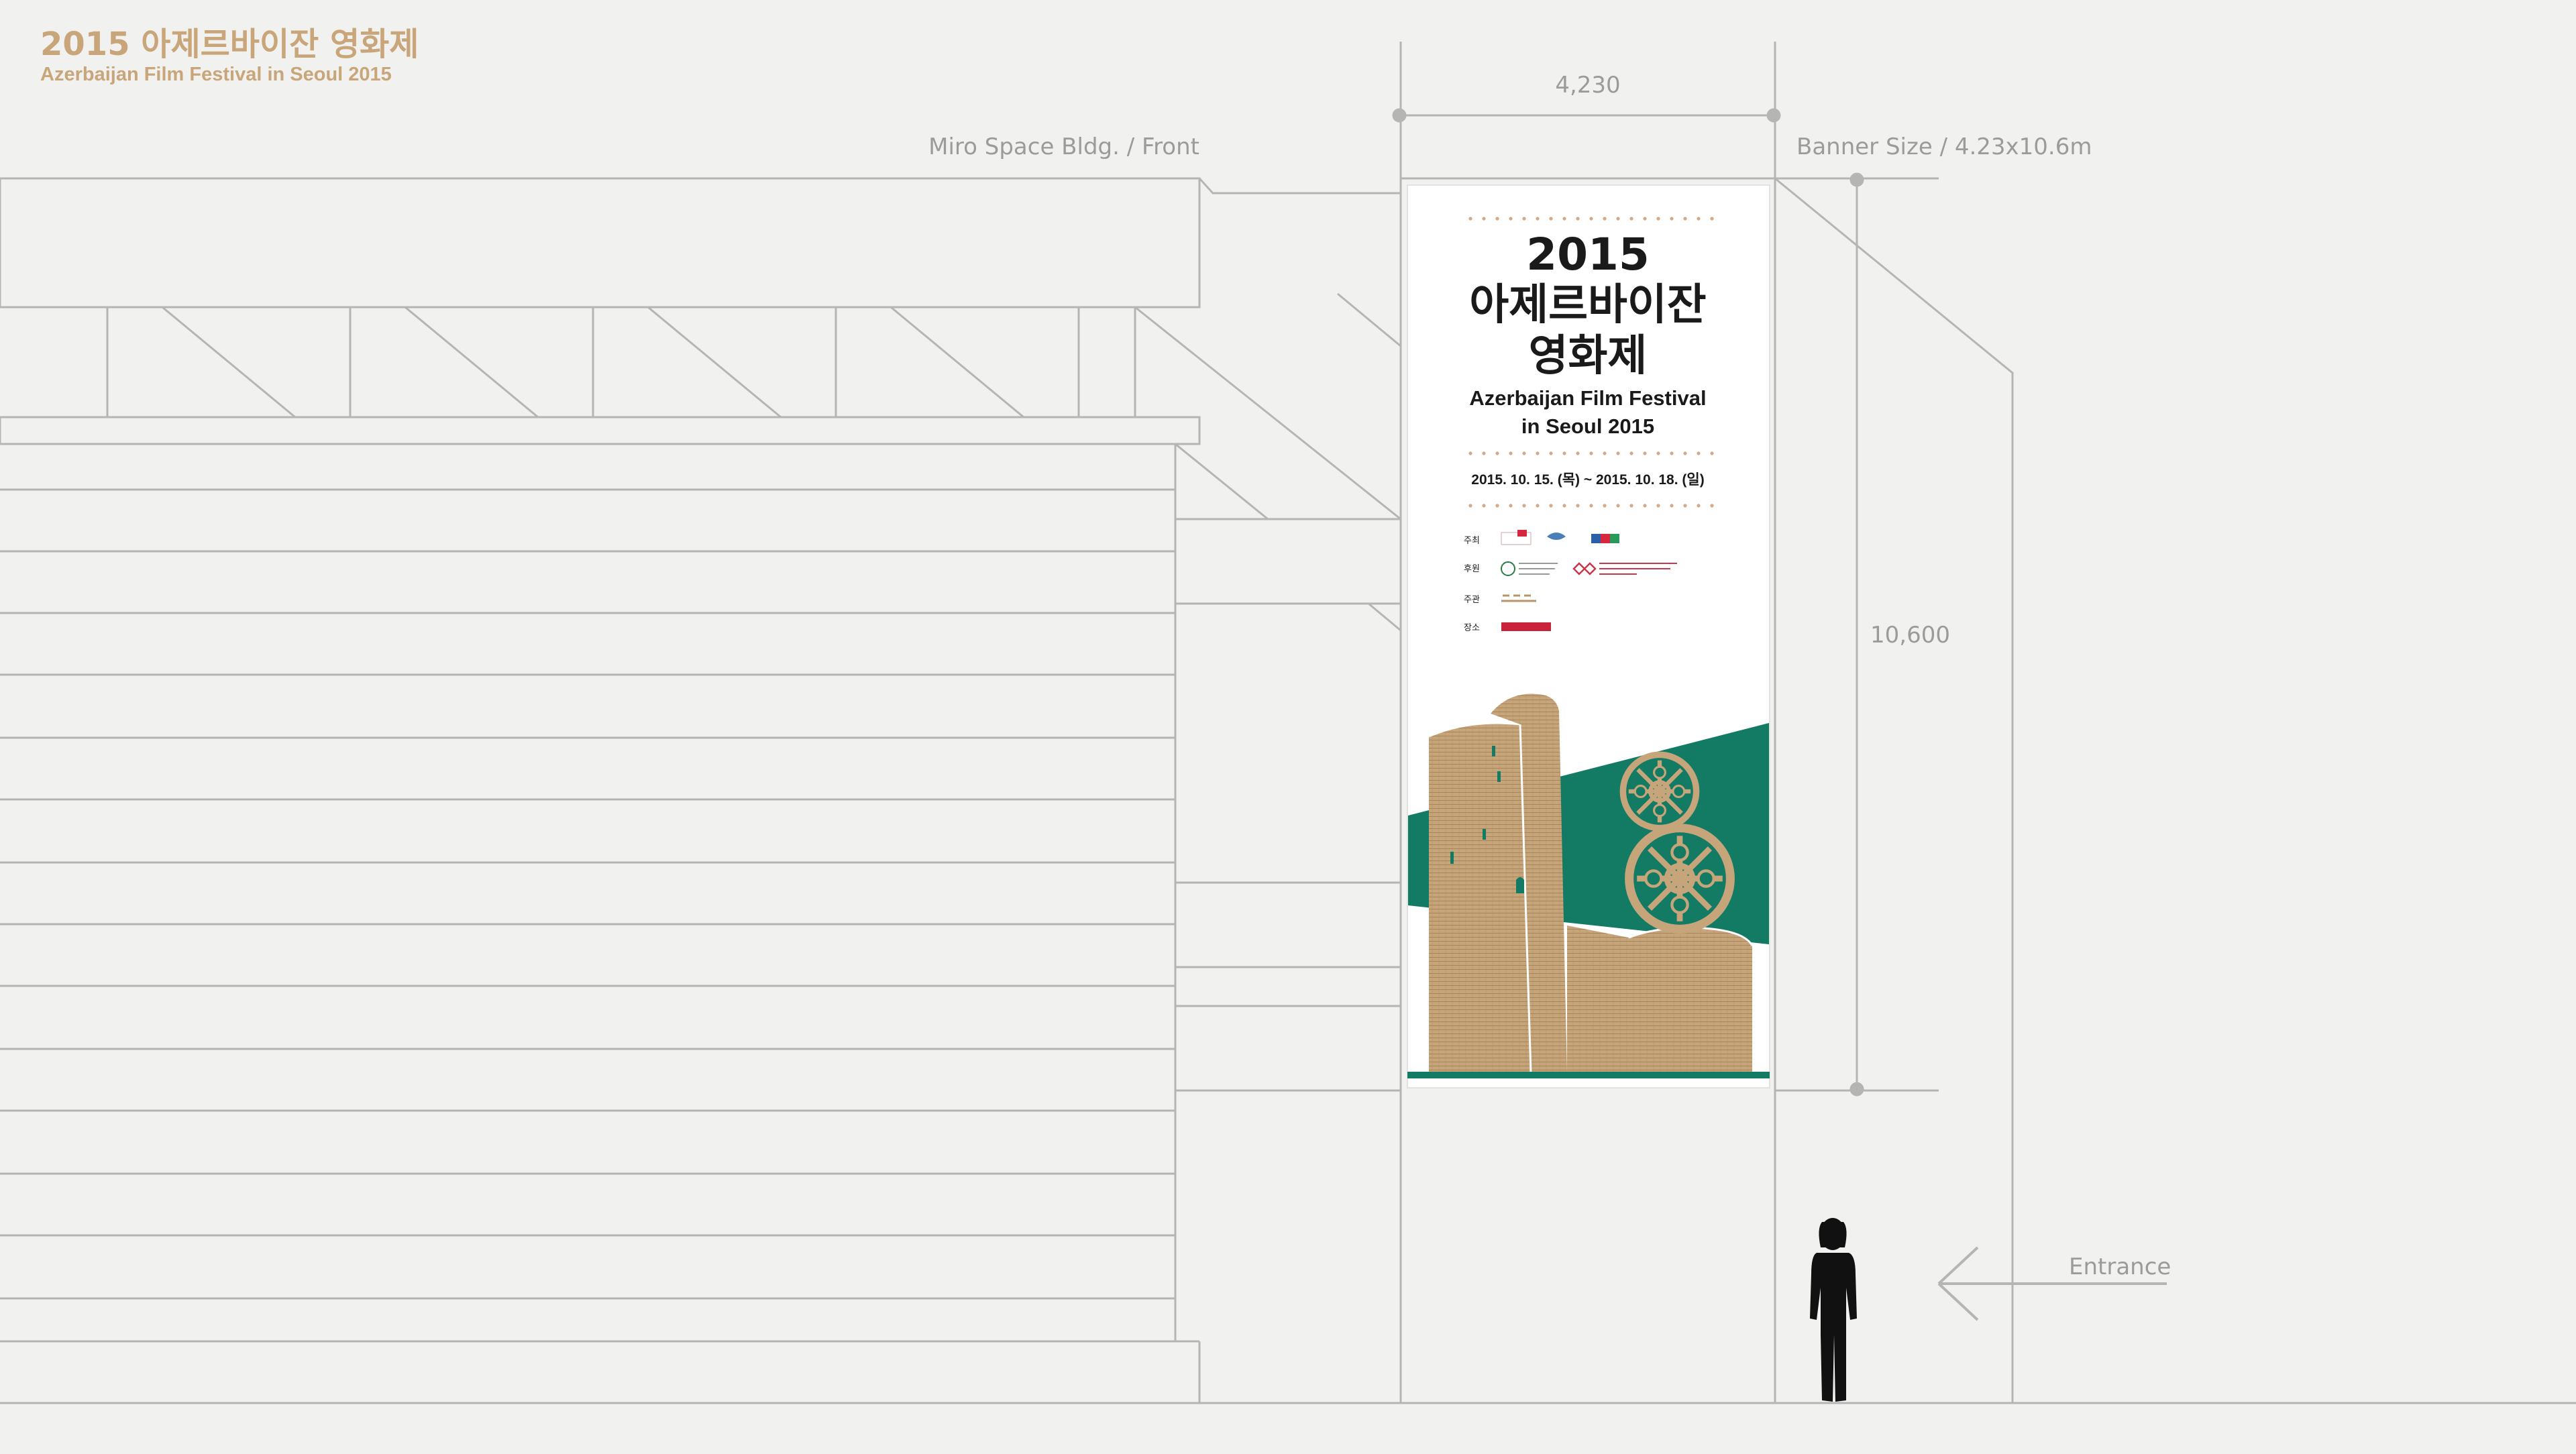 The width and height of the screenshot is (2576, 1454). Describe the element at coordinates (1472, 569) in the screenshot. I see `credit-role: 후원` at that location.